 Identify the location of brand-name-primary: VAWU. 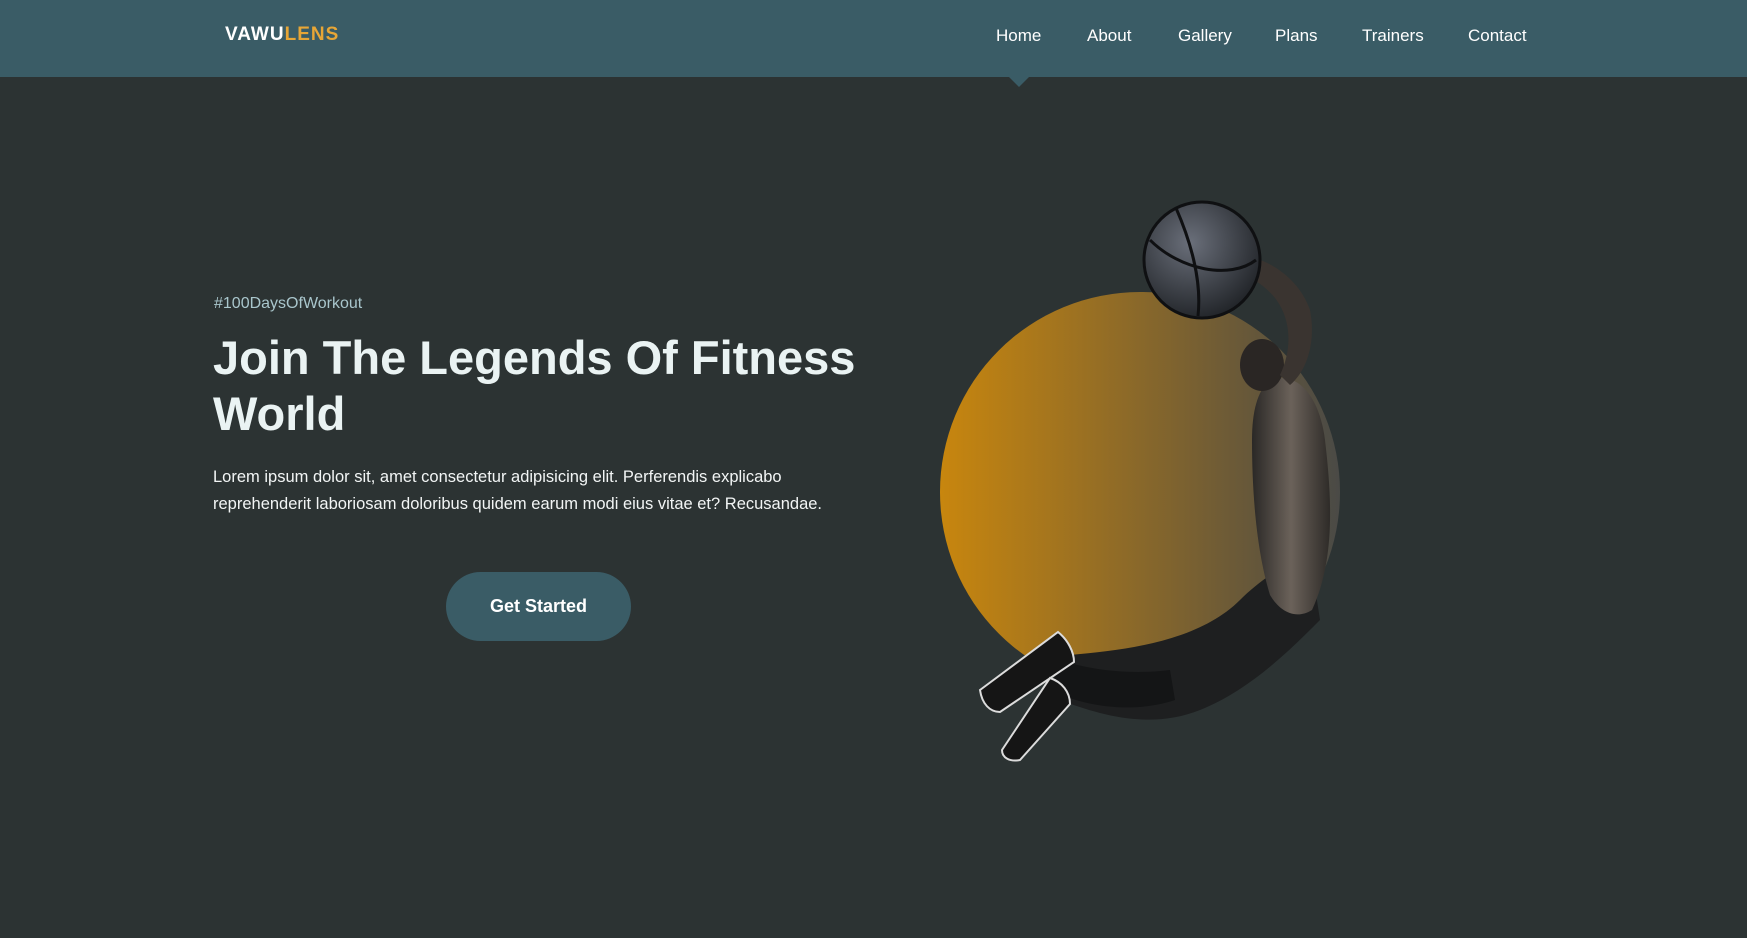
(255, 34).